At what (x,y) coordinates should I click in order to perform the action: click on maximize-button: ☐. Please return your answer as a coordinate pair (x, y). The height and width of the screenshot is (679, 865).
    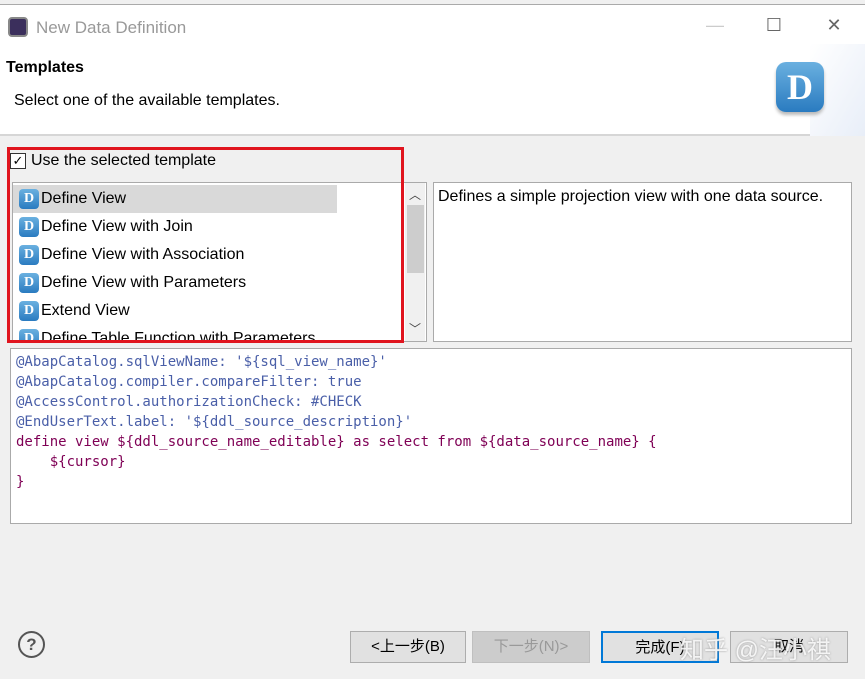
    Looking at the image, I should click on (774, 25).